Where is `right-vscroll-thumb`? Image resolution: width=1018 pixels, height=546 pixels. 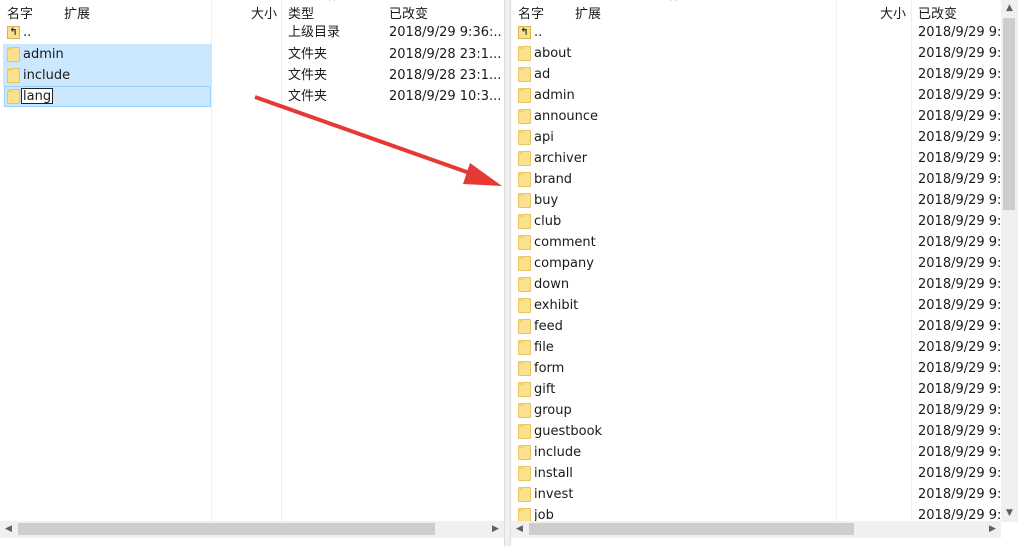 right-vscroll-thumb is located at coordinates (1009, 114).